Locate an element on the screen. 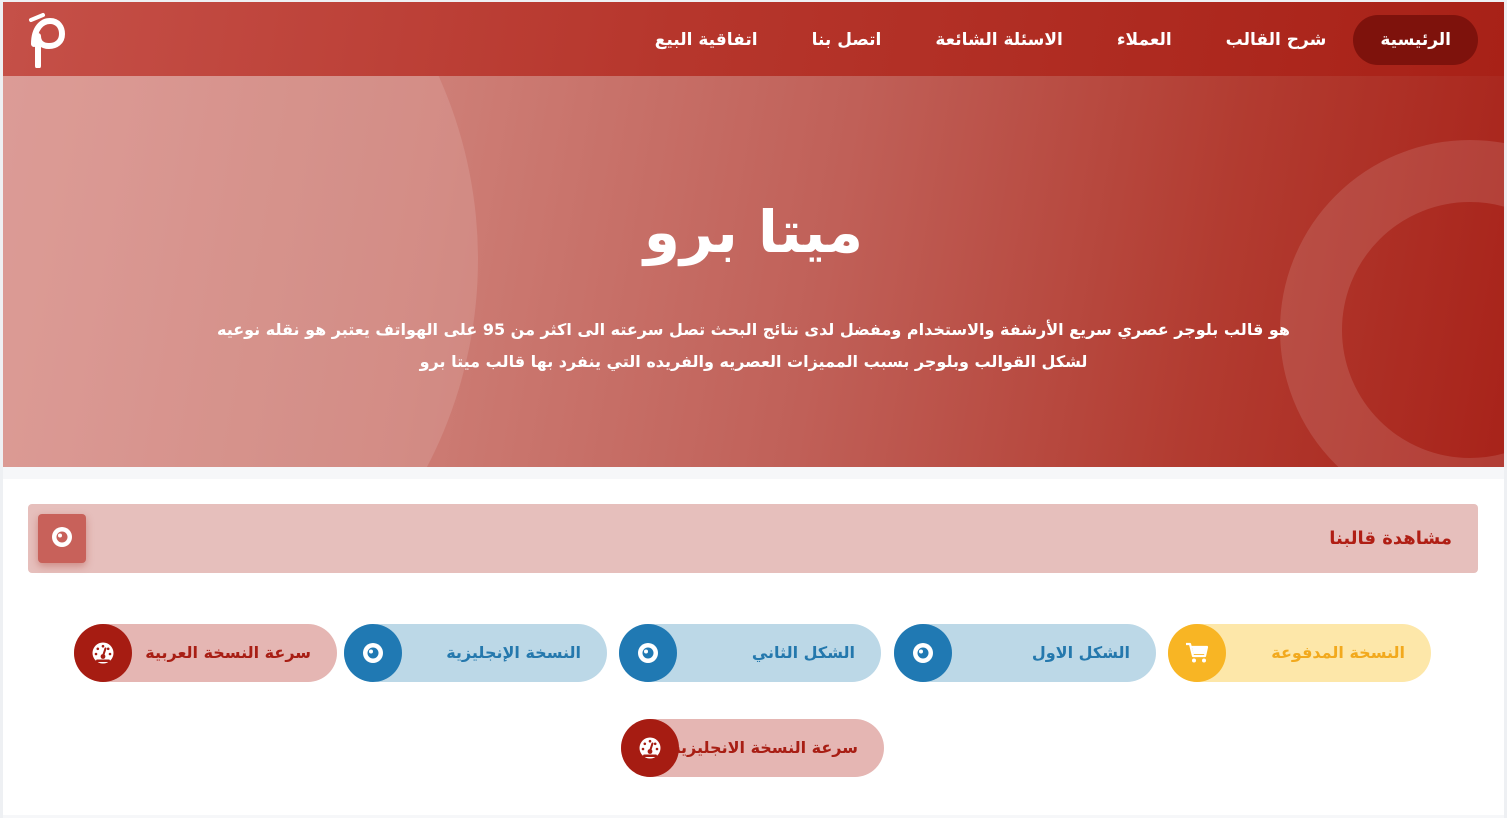 This screenshot has width=1507, height=818. nav-item-contact: اتصل بنا is located at coordinates (847, 40).